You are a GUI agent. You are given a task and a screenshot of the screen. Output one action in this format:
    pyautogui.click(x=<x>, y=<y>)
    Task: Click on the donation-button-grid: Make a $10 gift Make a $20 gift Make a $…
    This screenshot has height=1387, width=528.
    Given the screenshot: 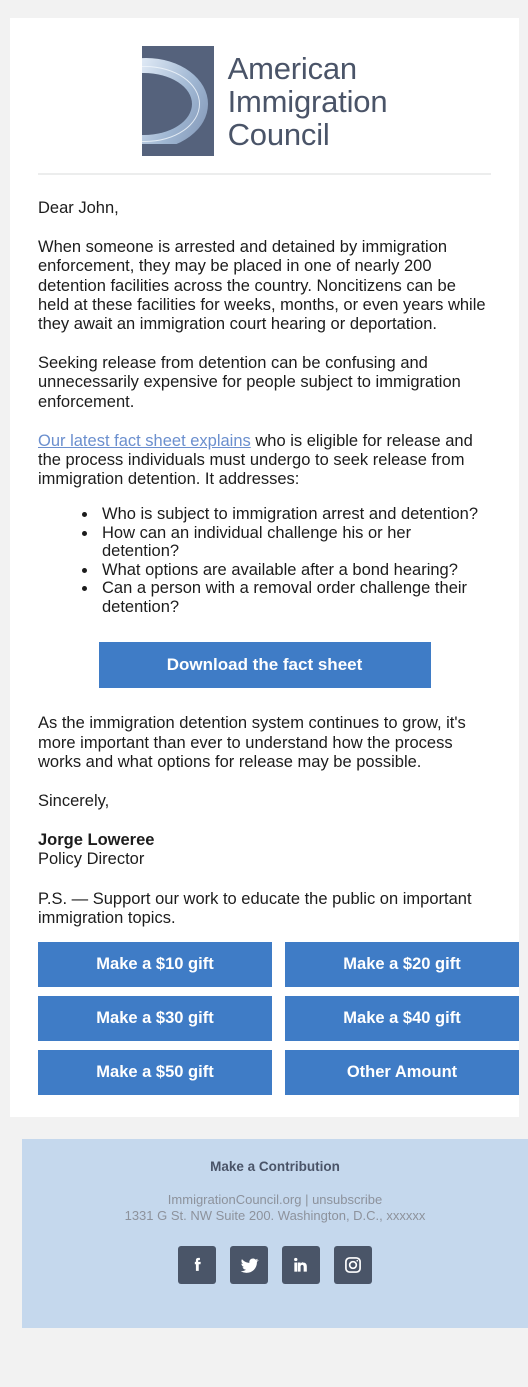 What is the action you would take?
    pyautogui.click(x=278, y=1022)
    